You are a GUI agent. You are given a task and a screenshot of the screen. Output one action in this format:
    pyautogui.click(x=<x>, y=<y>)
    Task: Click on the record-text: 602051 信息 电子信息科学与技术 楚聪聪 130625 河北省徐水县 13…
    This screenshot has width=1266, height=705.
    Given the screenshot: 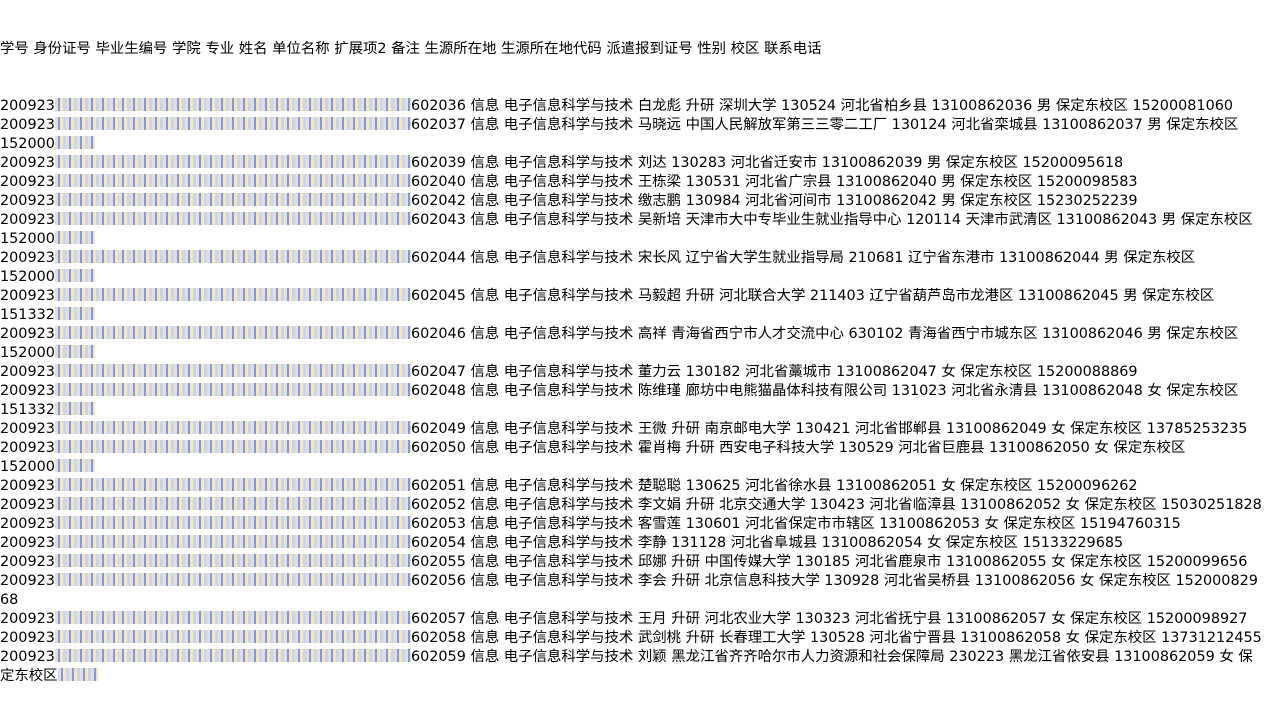 What is the action you would take?
    pyautogui.click(x=774, y=486)
    